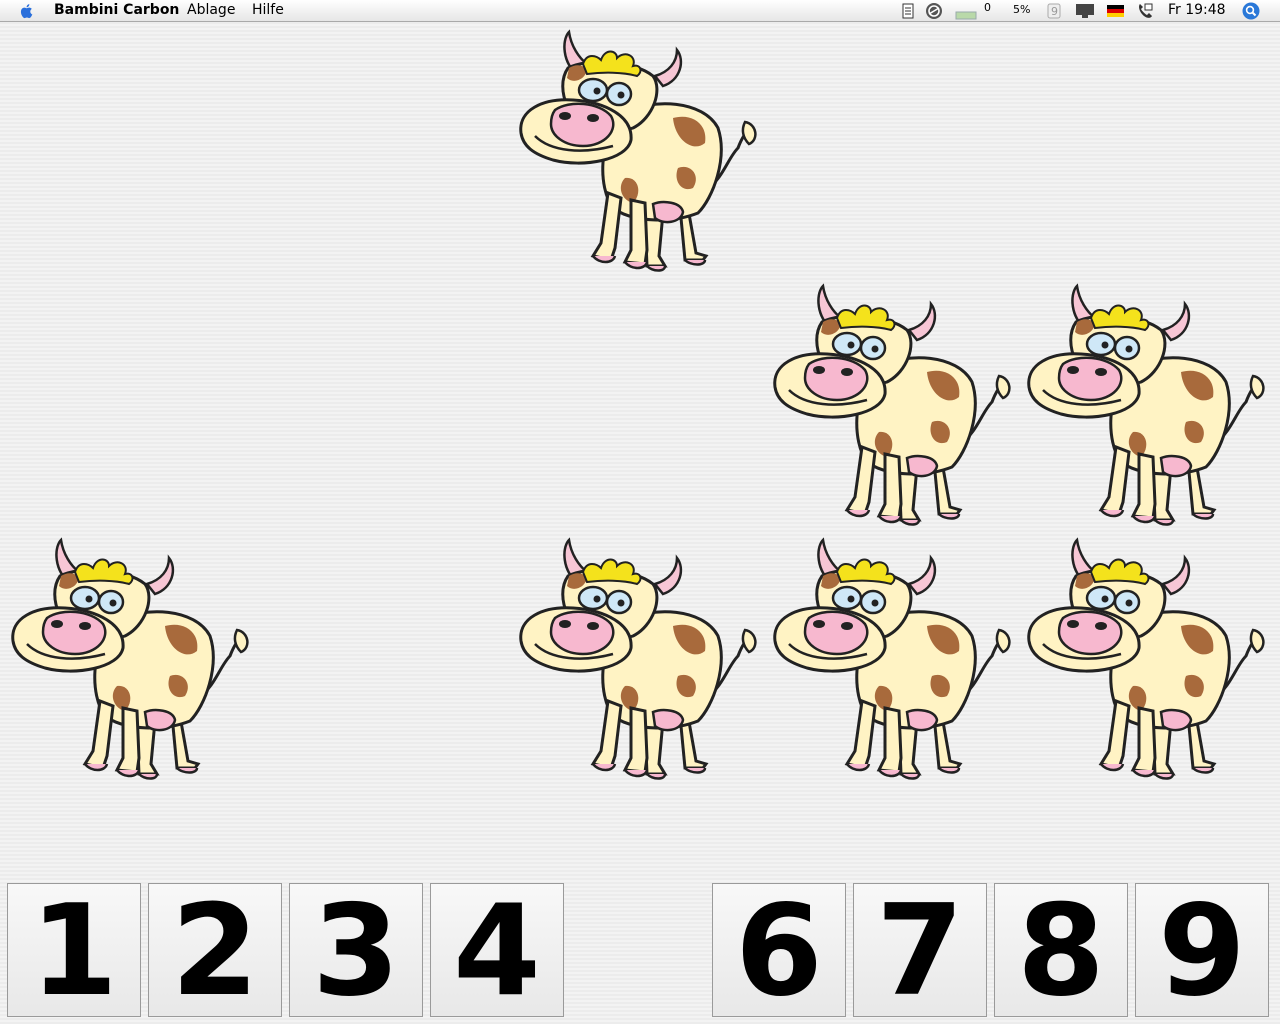 This screenshot has height=1024, width=1280. I want to click on number-button-2: 2, so click(215, 950).